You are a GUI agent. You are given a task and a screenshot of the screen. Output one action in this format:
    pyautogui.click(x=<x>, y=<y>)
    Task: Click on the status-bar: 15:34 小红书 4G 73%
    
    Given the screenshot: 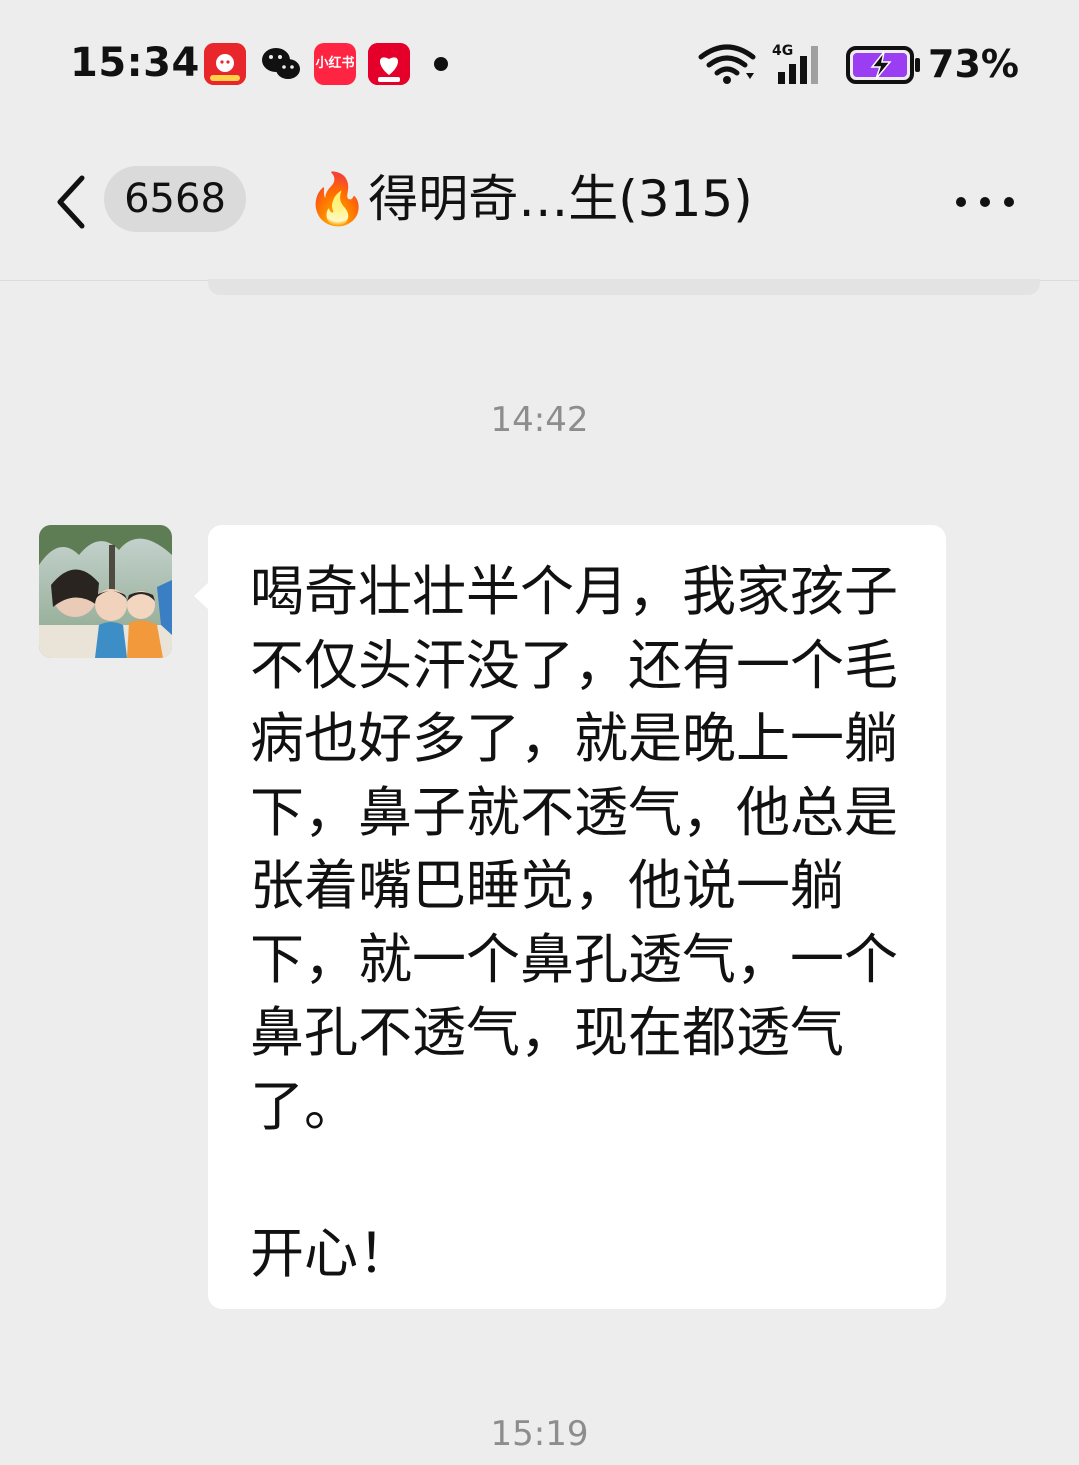 What is the action you would take?
    pyautogui.click(x=539, y=65)
    